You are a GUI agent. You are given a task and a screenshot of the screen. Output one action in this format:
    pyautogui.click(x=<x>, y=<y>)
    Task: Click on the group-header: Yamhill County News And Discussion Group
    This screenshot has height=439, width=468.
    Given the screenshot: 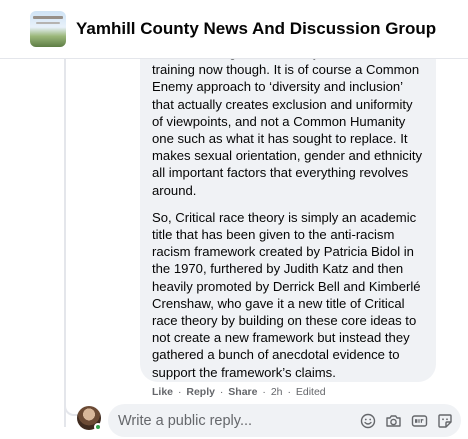 What is the action you would take?
    pyautogui.click(x=234, y=29)
    